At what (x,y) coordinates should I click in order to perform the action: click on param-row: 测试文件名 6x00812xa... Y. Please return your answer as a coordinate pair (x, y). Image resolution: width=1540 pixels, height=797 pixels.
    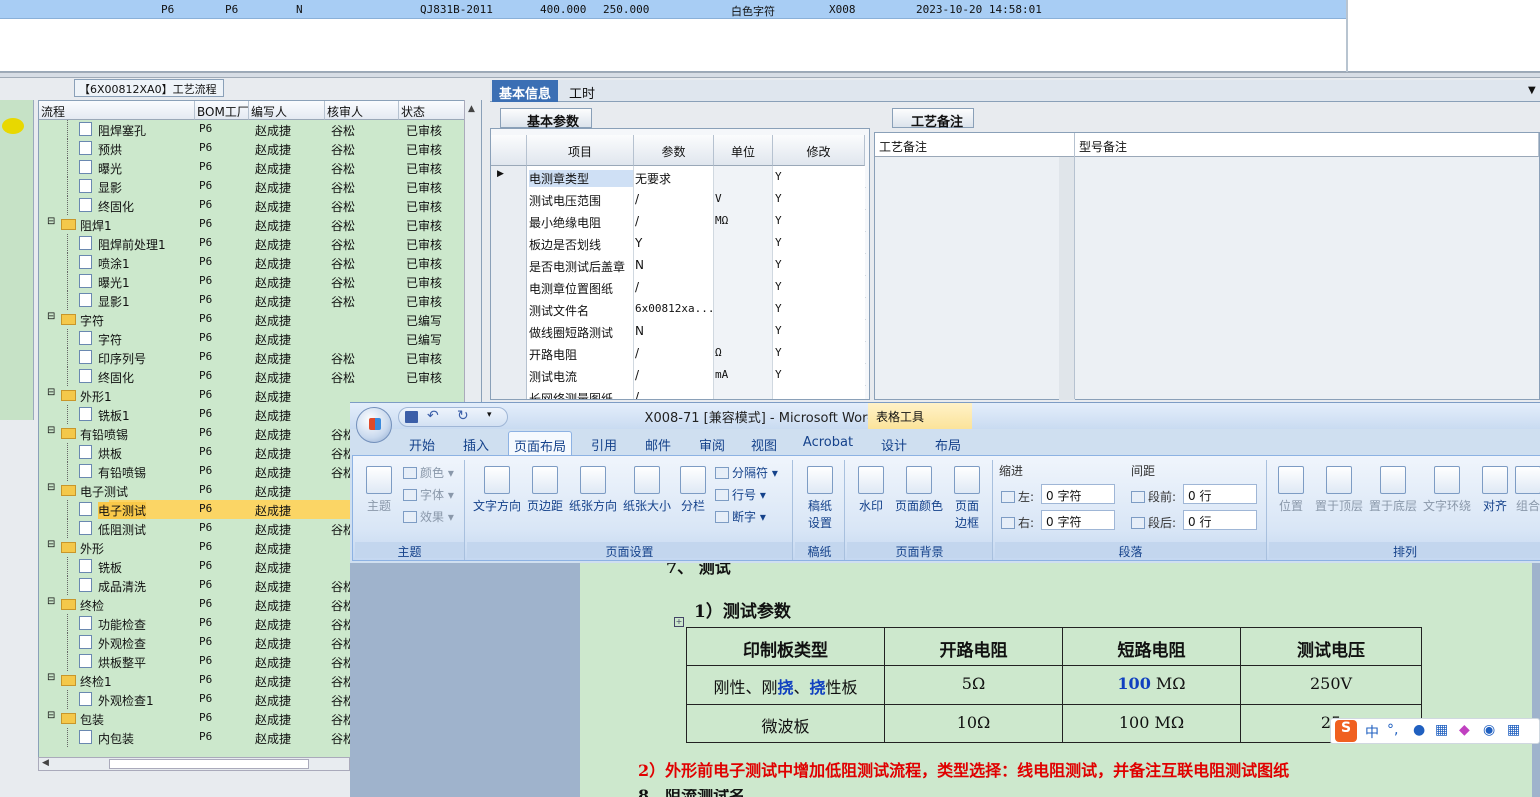
    Looking at the image, I should click on (678, 309).